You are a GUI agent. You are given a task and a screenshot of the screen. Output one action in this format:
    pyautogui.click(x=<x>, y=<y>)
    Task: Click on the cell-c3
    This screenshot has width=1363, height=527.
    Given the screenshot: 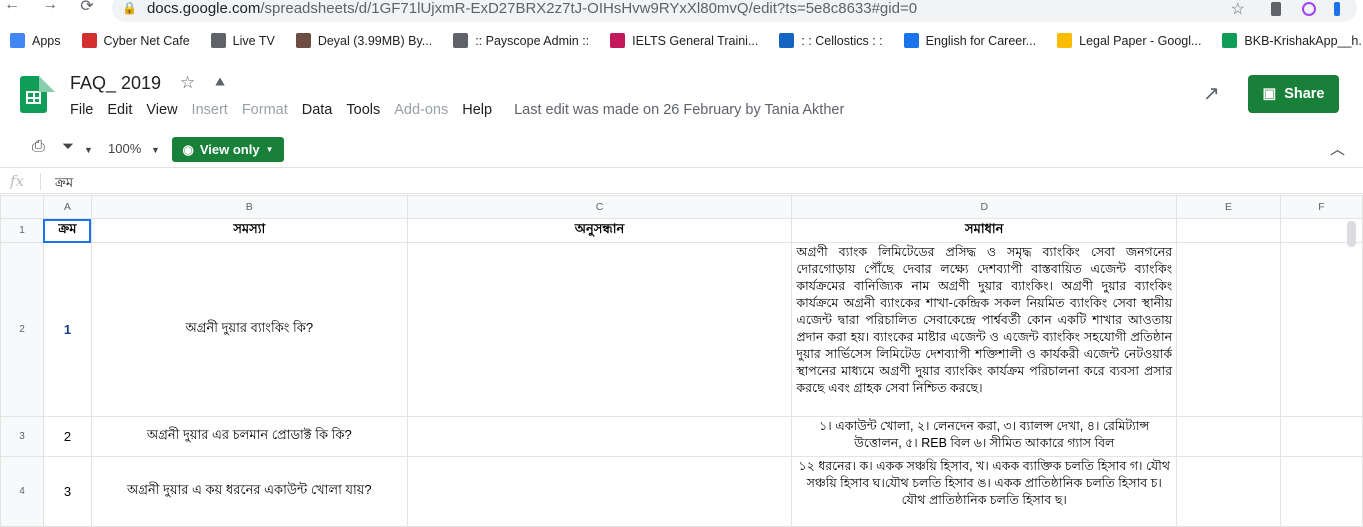 What is the action you would take?
    pyautogui.click(x=599, y=436)
    